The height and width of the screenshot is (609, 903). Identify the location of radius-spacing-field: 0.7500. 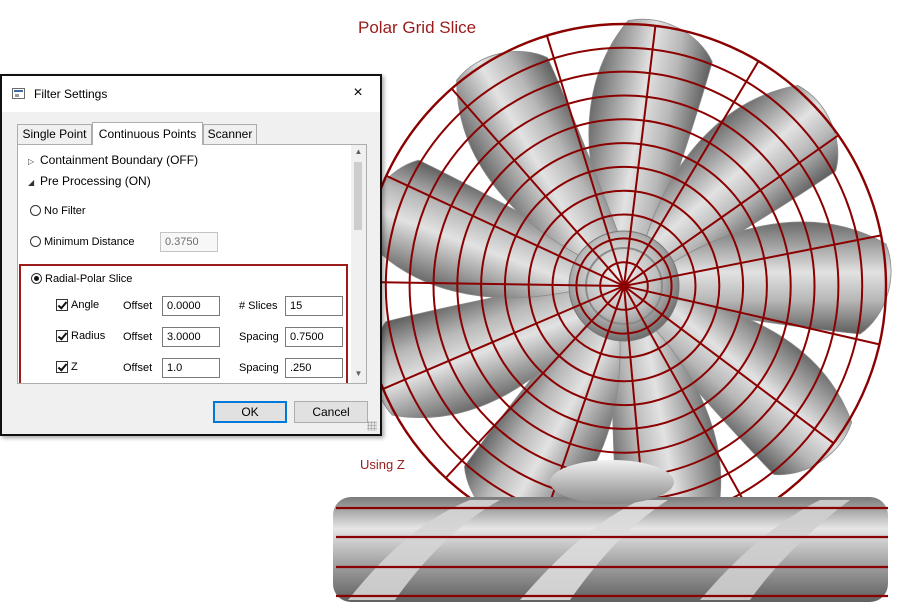
(314, 337).